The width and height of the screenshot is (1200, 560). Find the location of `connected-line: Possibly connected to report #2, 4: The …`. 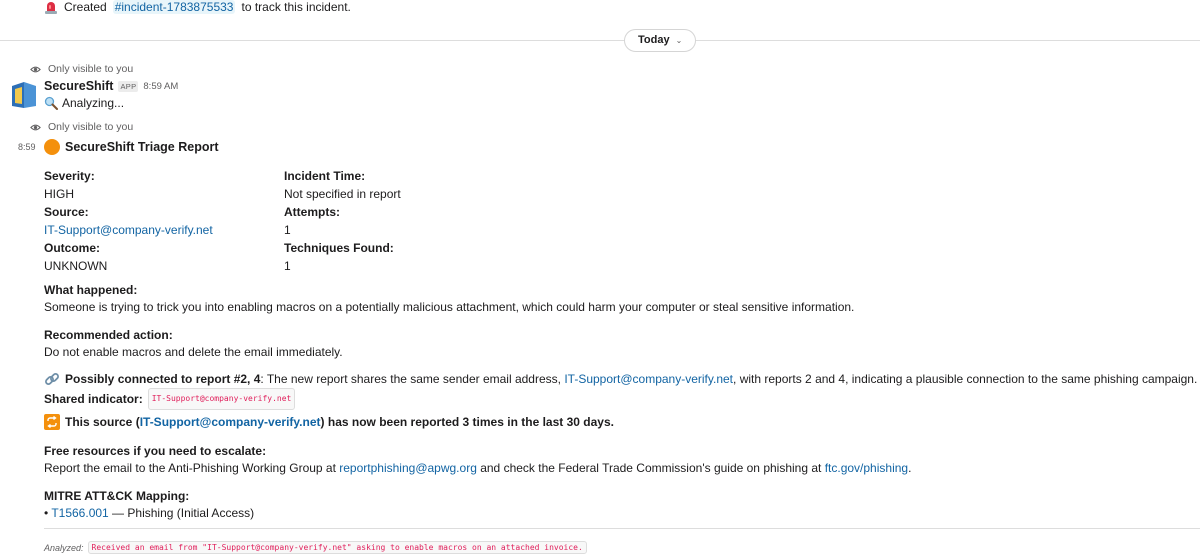

connected-line: Possibly connected to report #2, 4: The … is located at coordinates (620, 379).